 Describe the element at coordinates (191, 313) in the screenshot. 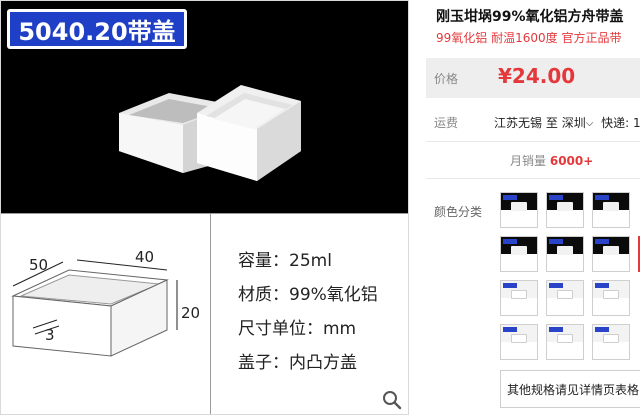

I see `dim-height: 20` at that location.